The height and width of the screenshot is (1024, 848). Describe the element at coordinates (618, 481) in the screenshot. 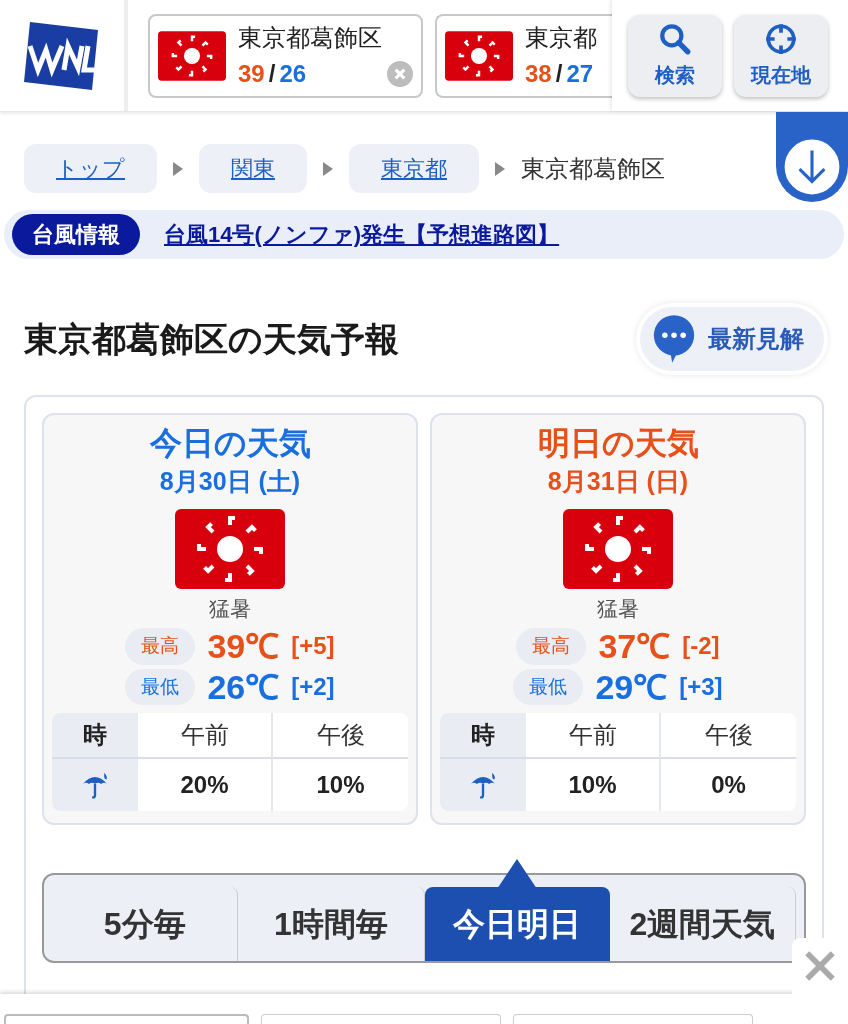

I see `day-date: 8月31日 (日)` at that location.